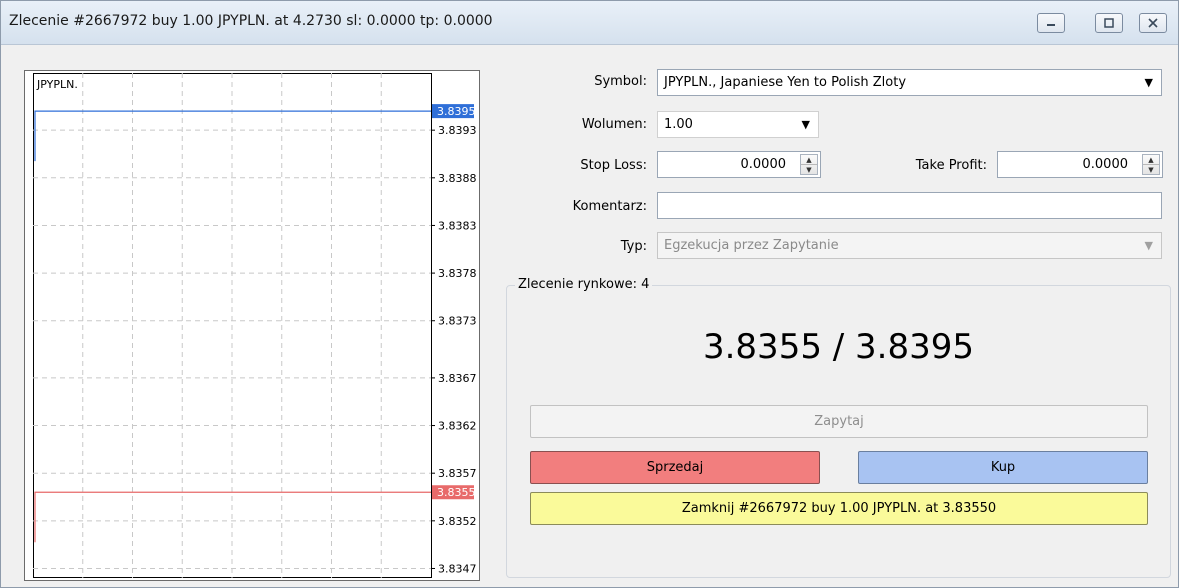 The width and height of the screenshot is (1179, 588). What do you see at coordinates (614, 124) in the screenshot?
I see `volume-label: Wolumen:` at bounding box center [614, 124].